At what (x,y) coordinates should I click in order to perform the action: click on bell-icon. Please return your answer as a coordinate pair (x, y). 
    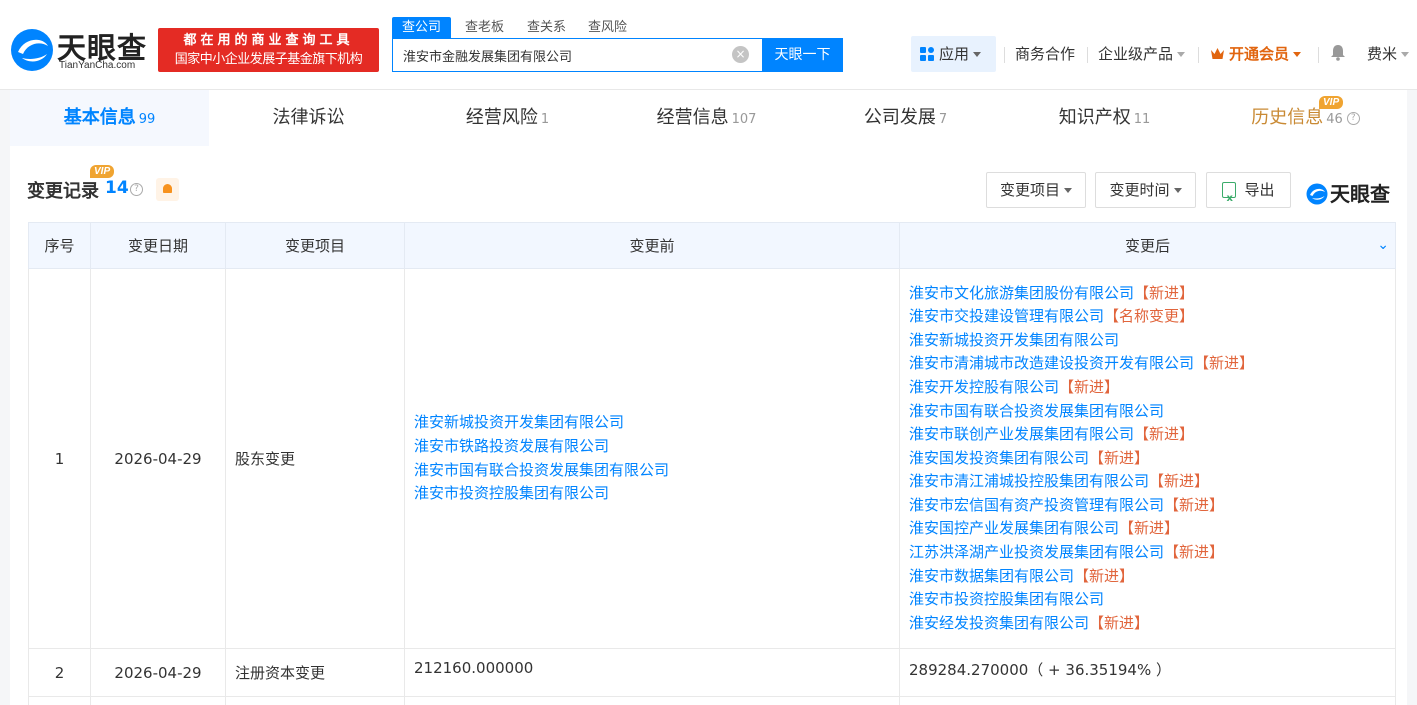
    Looking at the image, I should click on (1338, 53).